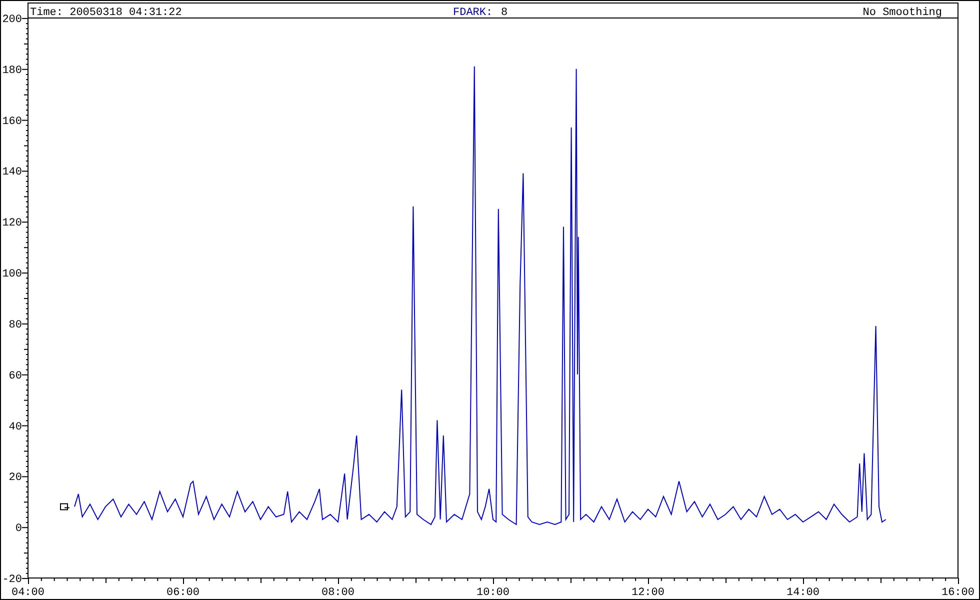 The width and height of the screenshot is (980, 600). I want to click on y-tick-label: 200, so click(12, 20).